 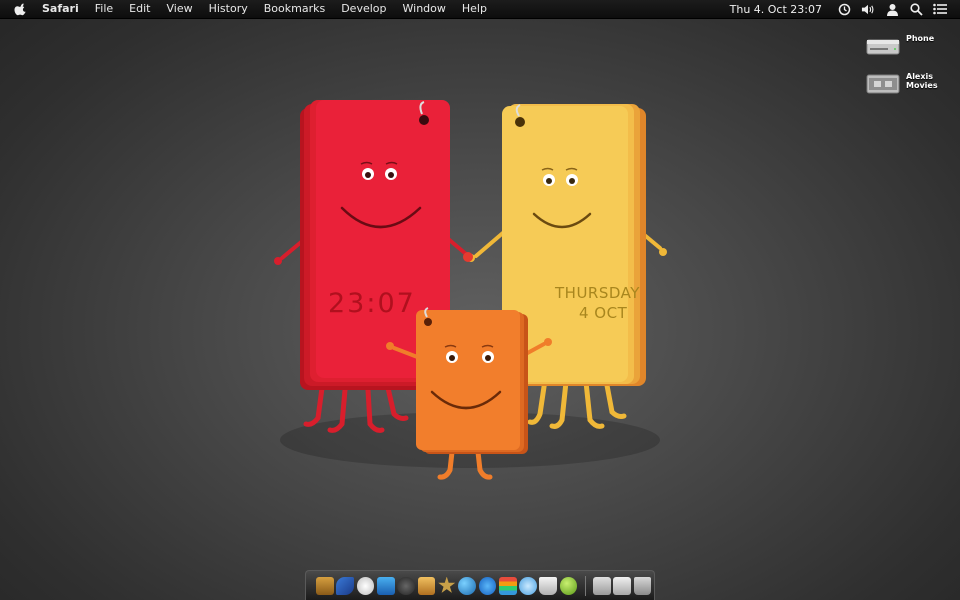 I want to click on menu-app-name: Safari, so click(x=62, y=9).